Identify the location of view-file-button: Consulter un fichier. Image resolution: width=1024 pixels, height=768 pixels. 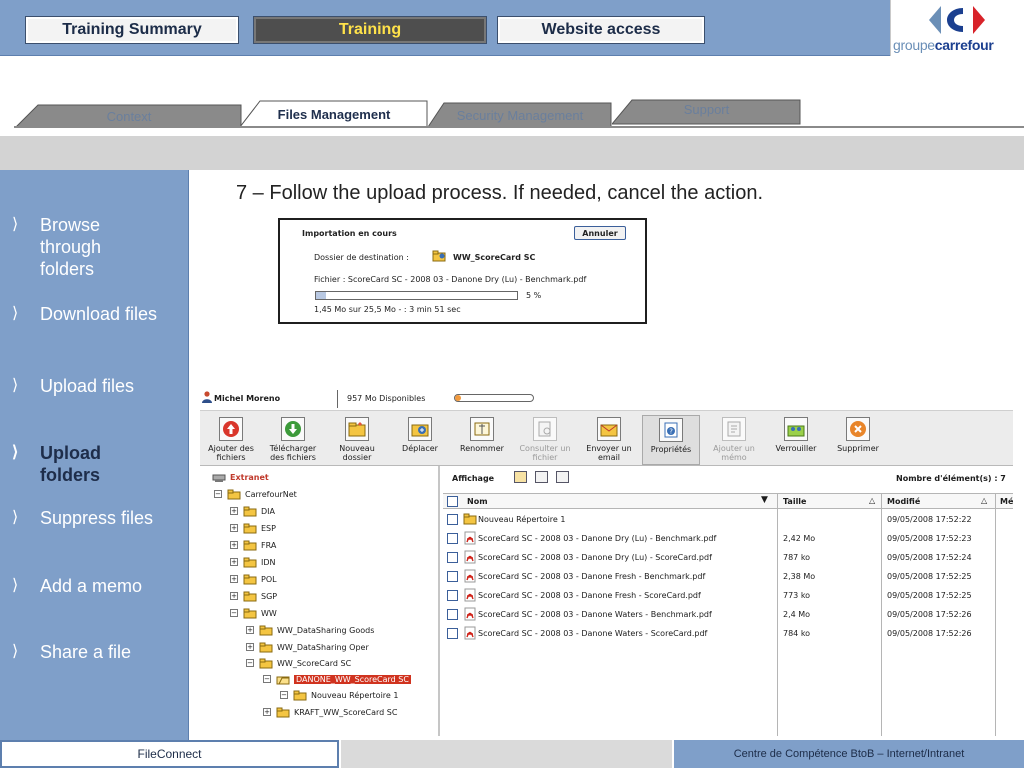
(545, 440).